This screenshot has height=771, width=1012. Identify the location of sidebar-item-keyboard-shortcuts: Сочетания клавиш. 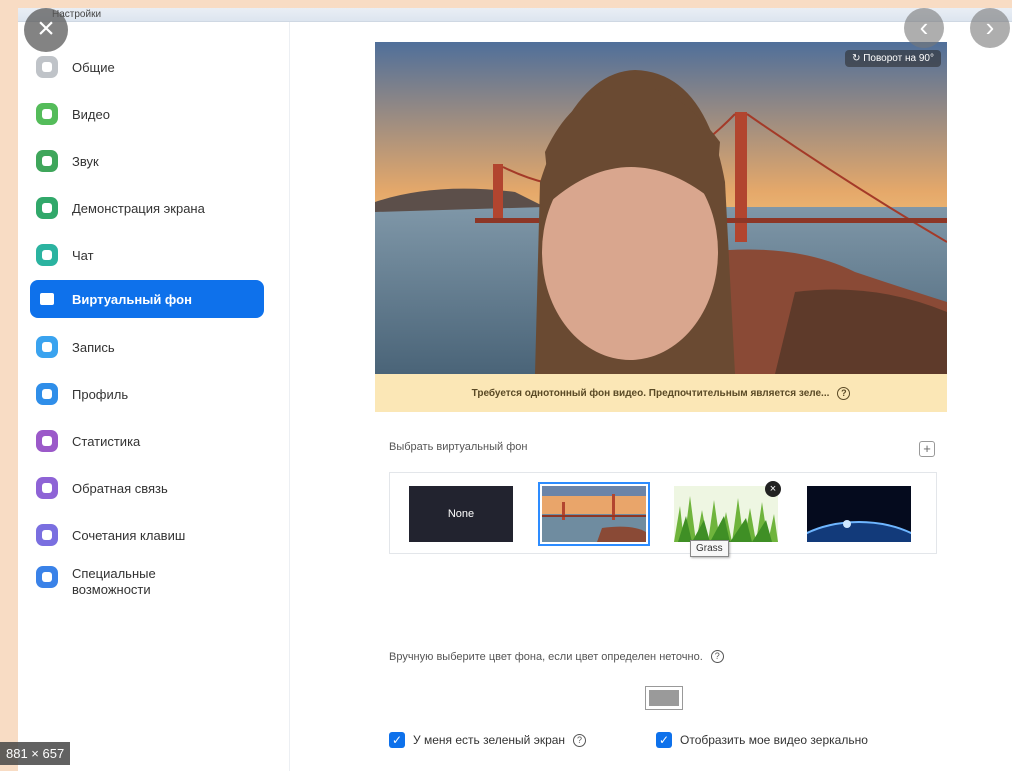
(147, 535).